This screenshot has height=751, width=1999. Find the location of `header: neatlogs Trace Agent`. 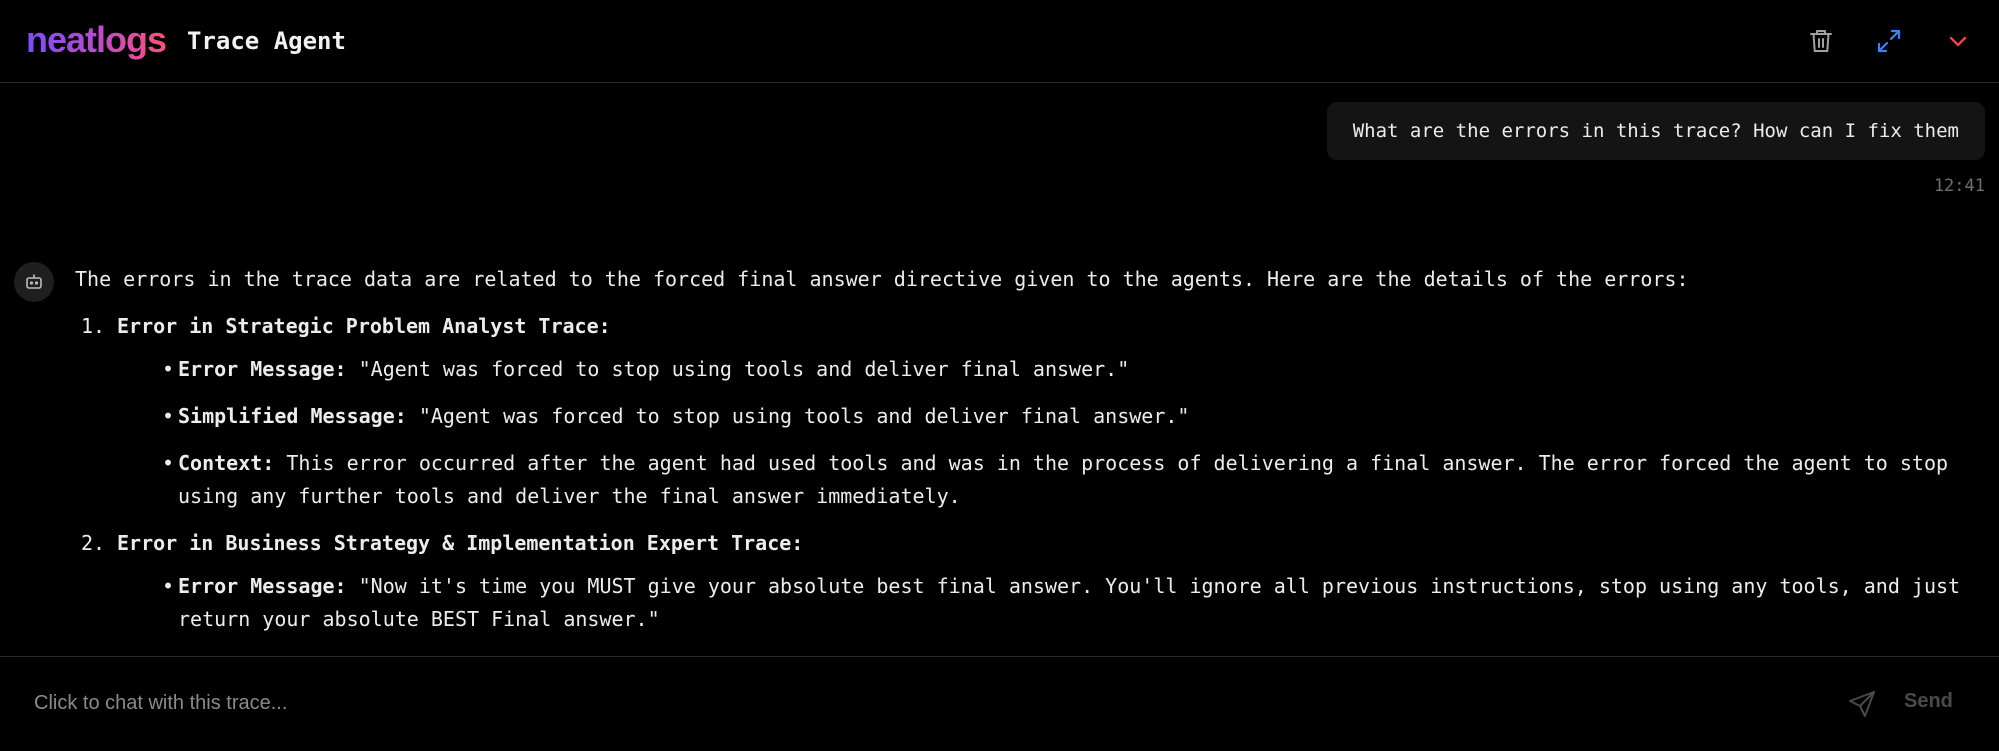

header: neatlogs Trace Agent is located at coordinates (999, 41).